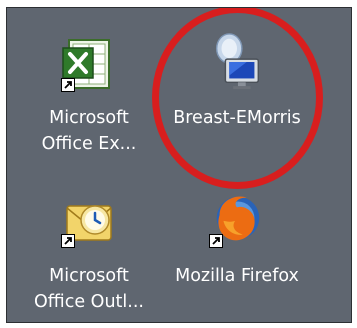 This screenshot has height=328, width=357. I want to click on excel-label-line1: Microsoft, so click(89, 118).